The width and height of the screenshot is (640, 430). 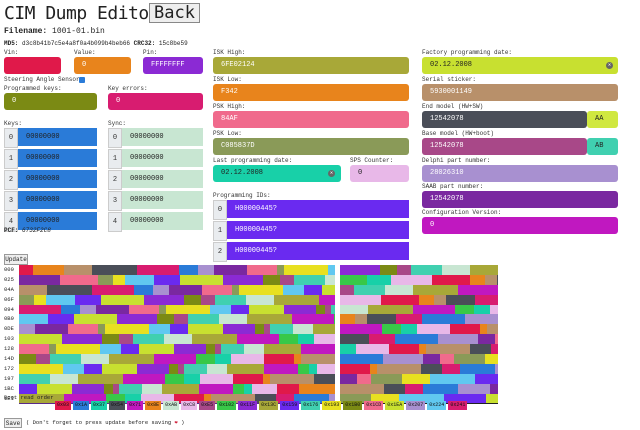 What do you see at coordinates (227, 133) in the screenshot?
I see `psk-low-label: PSK Low:` at bounding box center [227, 133].